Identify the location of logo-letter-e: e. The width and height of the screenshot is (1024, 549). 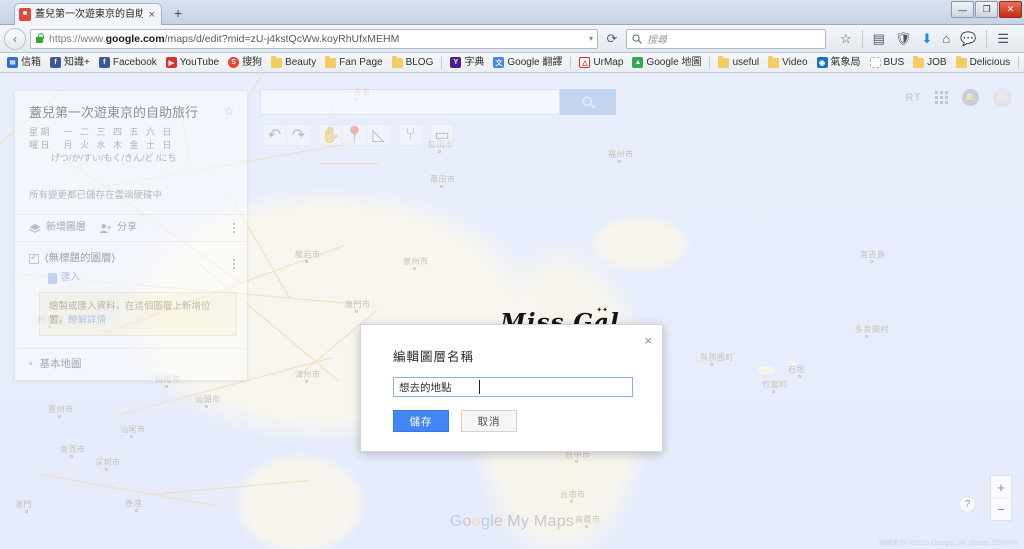
(499, 521).